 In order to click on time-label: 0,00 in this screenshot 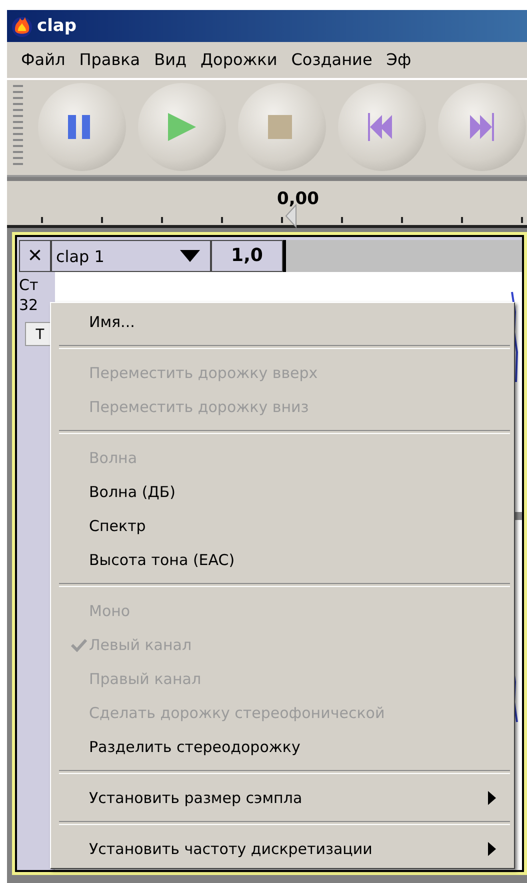, I will do `click(298, 198)`.